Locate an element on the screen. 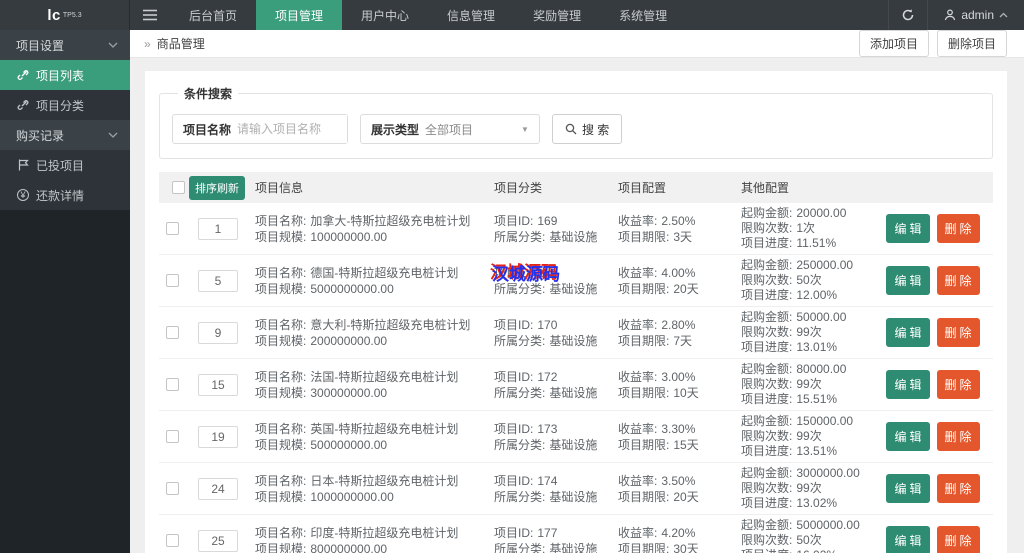 The height and width of the screenshot is (553, 1024). rate-value: 4.20% is located at coordinates (678, 532).